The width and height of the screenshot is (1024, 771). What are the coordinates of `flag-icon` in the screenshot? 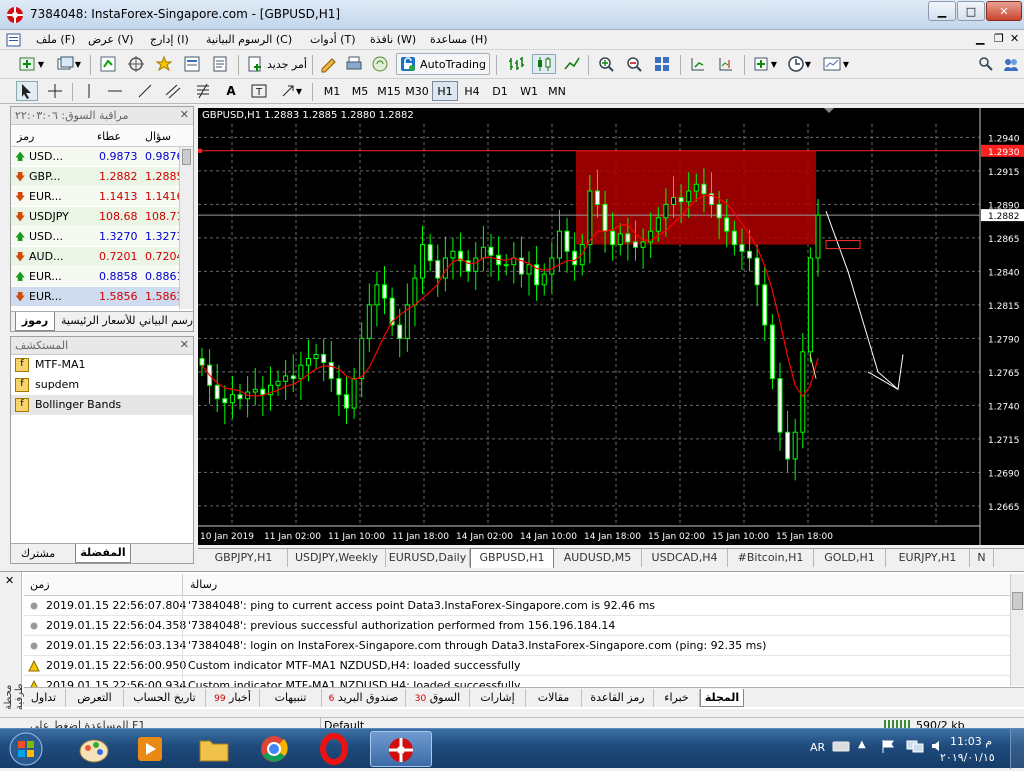 It's located at (889, 746).